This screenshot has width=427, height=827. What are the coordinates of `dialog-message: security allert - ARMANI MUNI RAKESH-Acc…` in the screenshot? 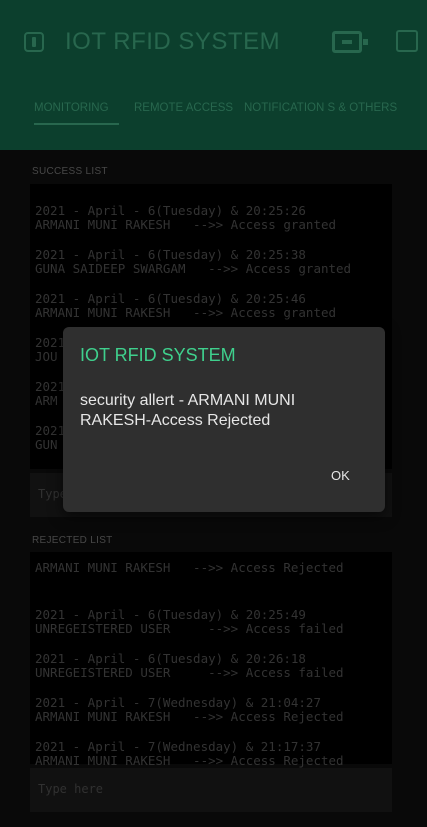 It's located at (188, 410).